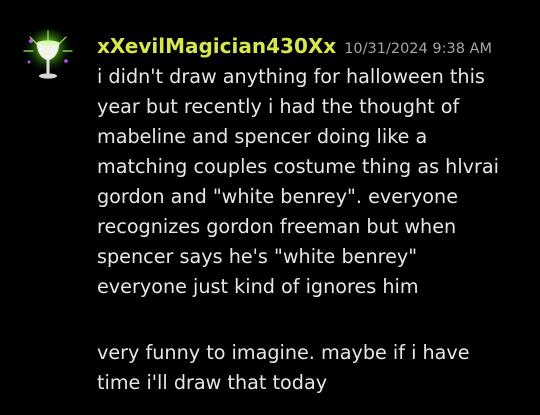 This screenshot has height=415, width=540. Describe the element at coordinates (298, 166) in the screenshot. I see `message-line: matching couples costume thing as hlvrai` at that location.